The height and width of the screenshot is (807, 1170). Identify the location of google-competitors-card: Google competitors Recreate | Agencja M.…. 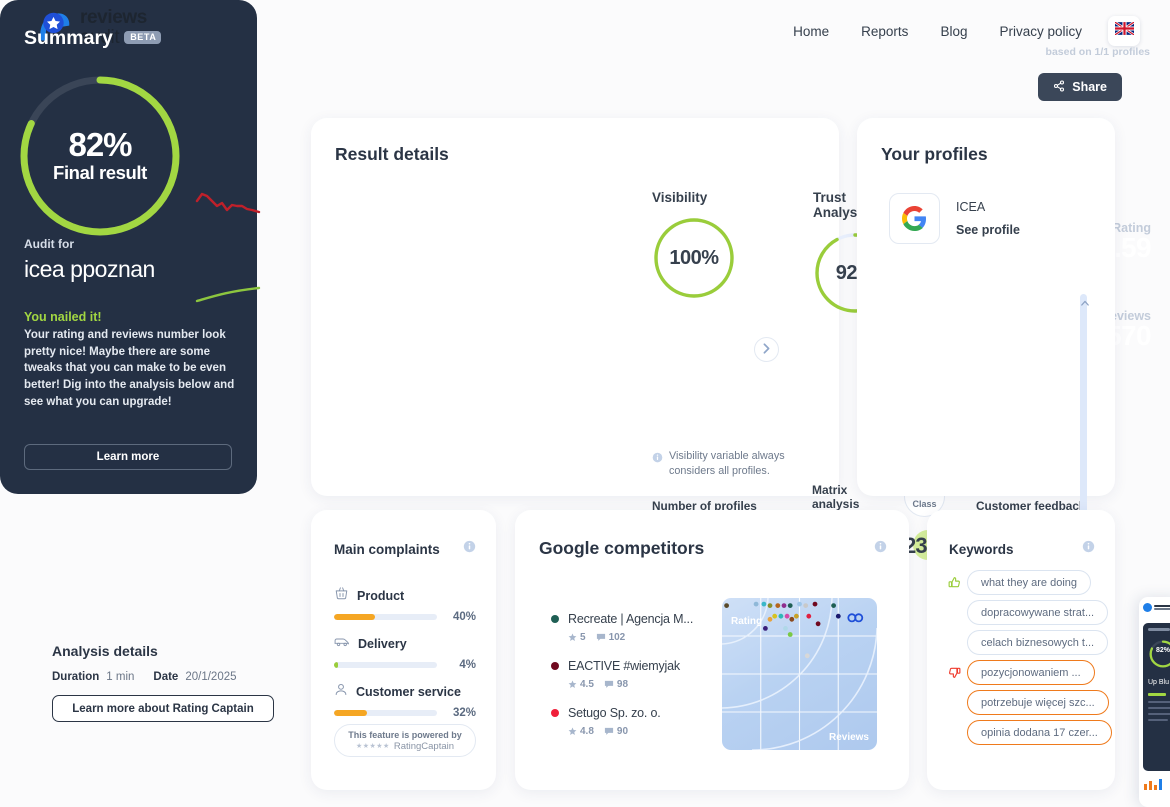
(712, 650).